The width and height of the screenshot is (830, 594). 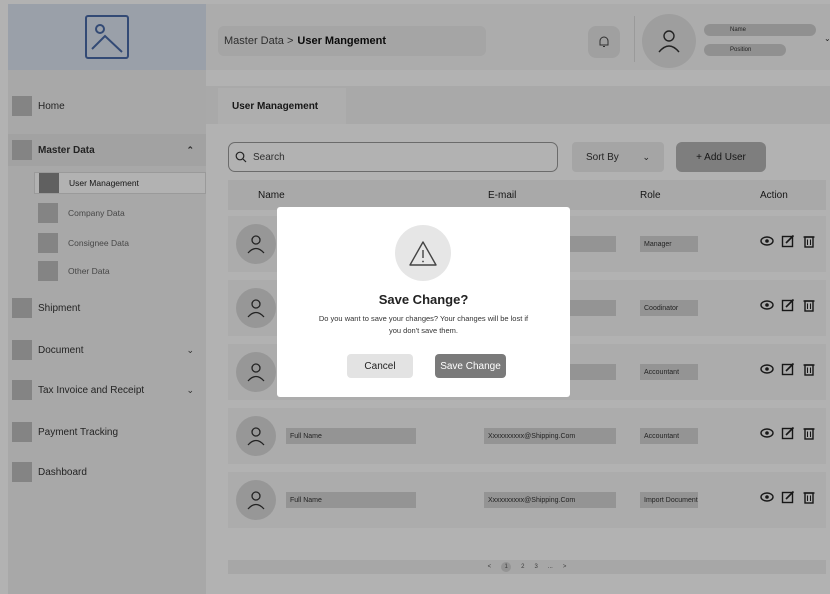 I want to click on cancel-button: Cancel, so click(x=380, y=366).